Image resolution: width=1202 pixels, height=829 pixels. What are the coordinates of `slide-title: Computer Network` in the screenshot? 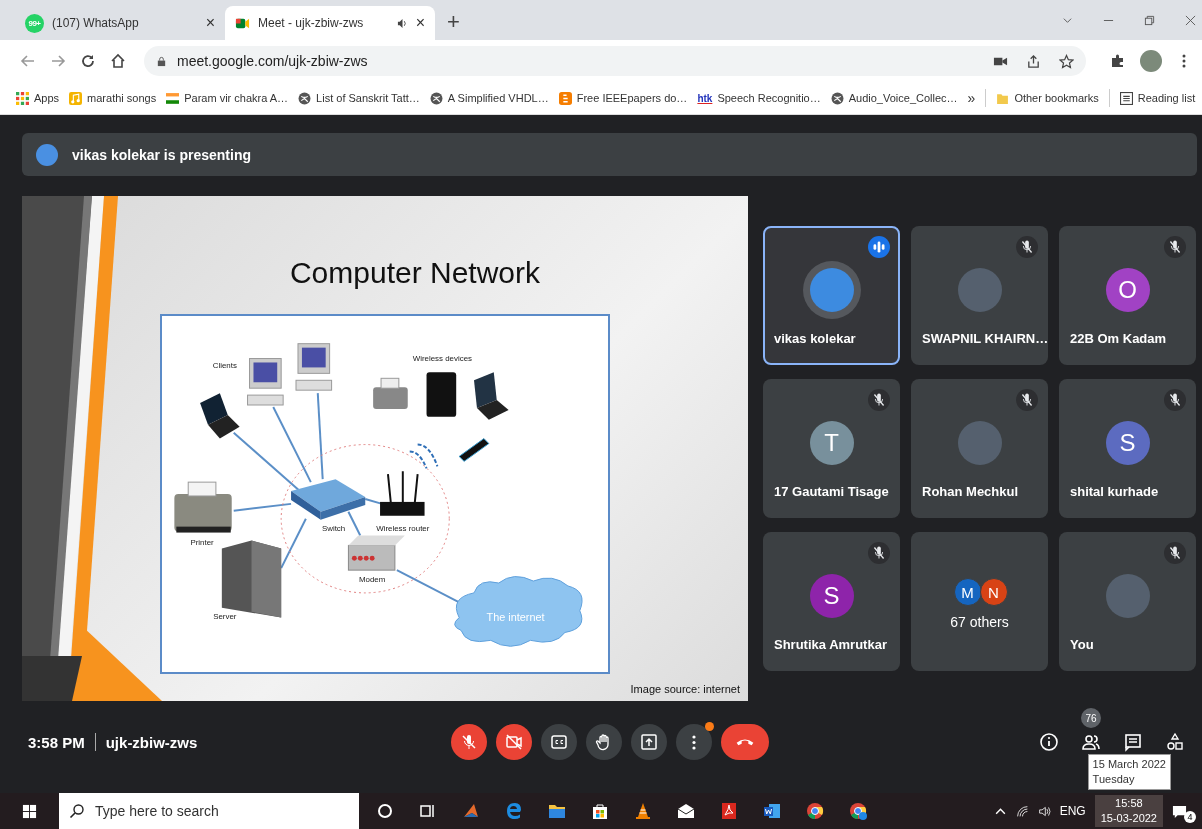 It's located at (415, 273).